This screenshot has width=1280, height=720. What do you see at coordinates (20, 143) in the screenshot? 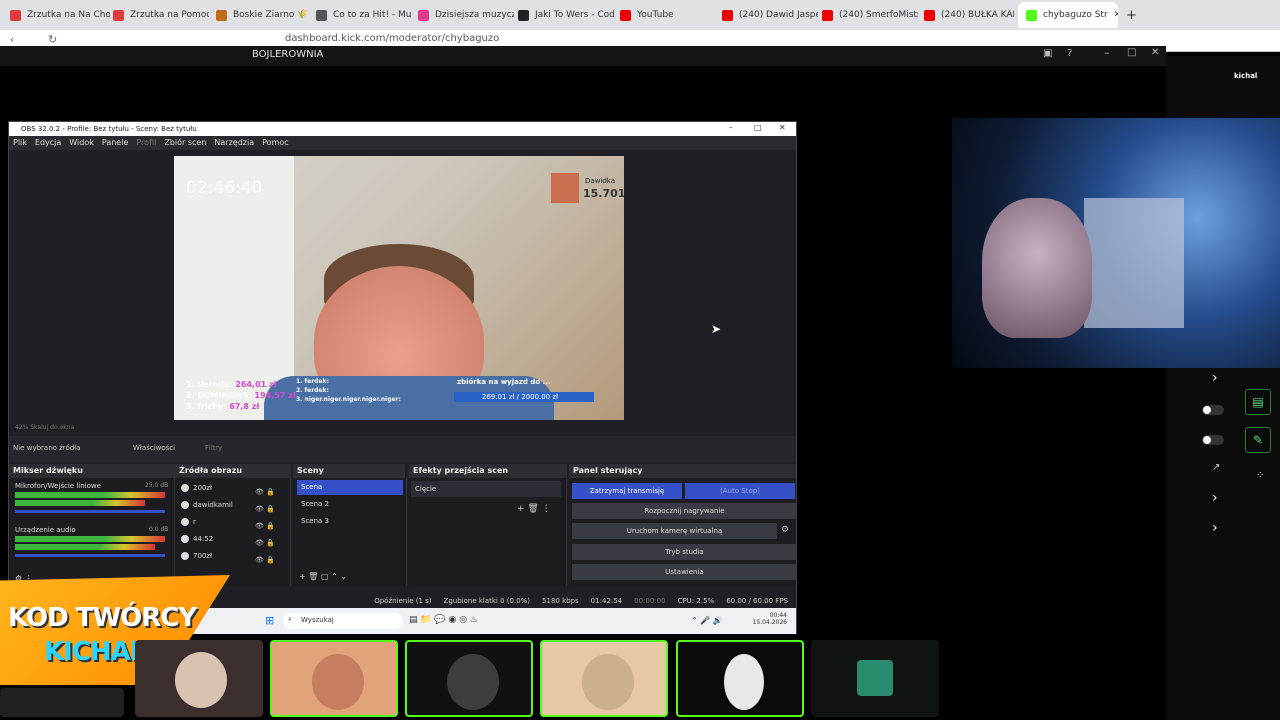
I see `menu-plik: Plik` at bounding box center [20, 143].